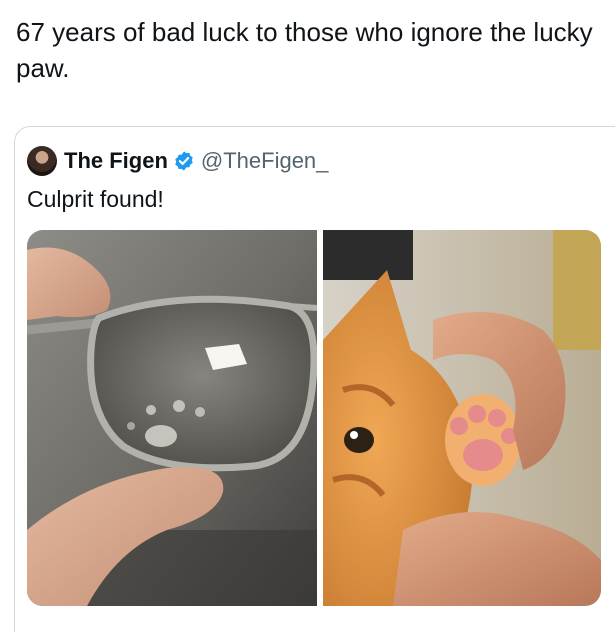 This screenshot has width=615, height=632. What do you see at coordinates (116, 161) in the screenshot?
I see `author-name: The Figen` at bounding box center [116, 161].